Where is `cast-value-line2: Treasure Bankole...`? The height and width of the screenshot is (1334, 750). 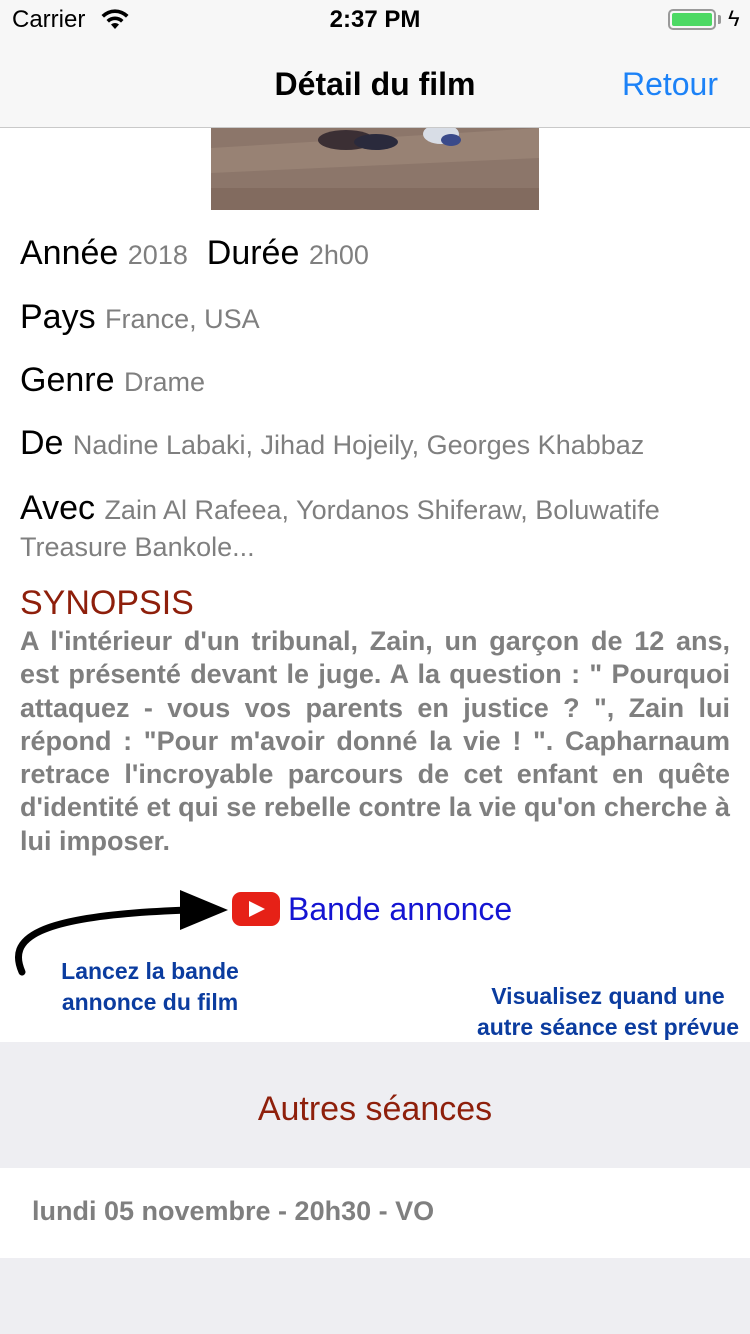
cast-value-line2: Treasure Bankole... is located at coordinates (137, 547).